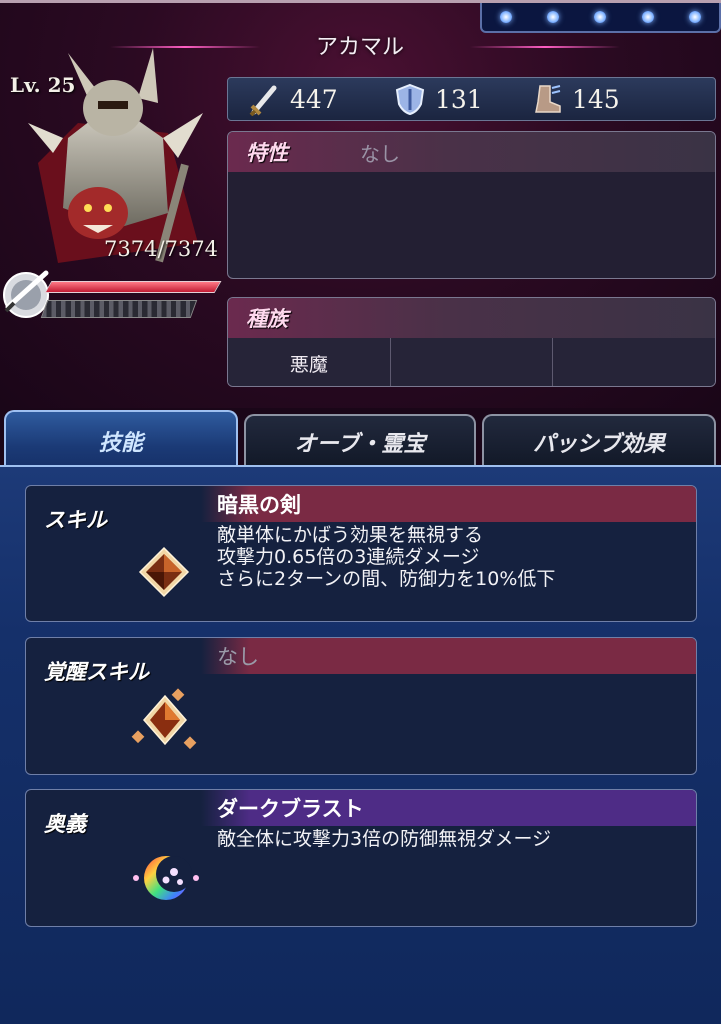 This screenshot has height=1024, width=721. I want to click on race-header: 種族, so click(471, 318).